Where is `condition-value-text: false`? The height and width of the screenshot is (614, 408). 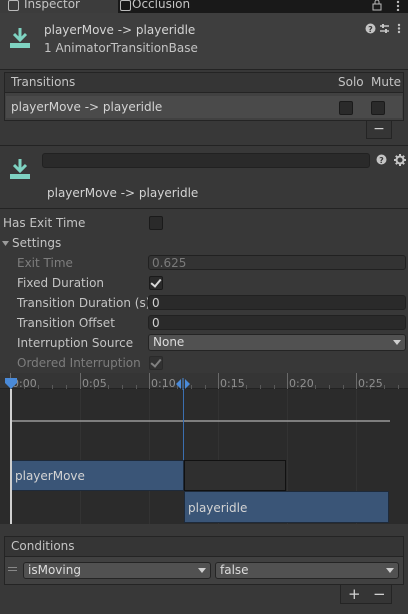
condition-value-text: false is located at coordinates (234, 570).